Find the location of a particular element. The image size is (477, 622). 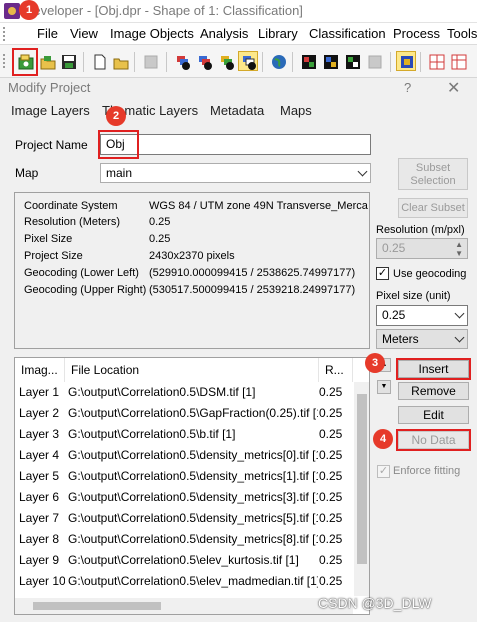

layer-name-cell: Layer 6 is located at coordinates (39, 497).